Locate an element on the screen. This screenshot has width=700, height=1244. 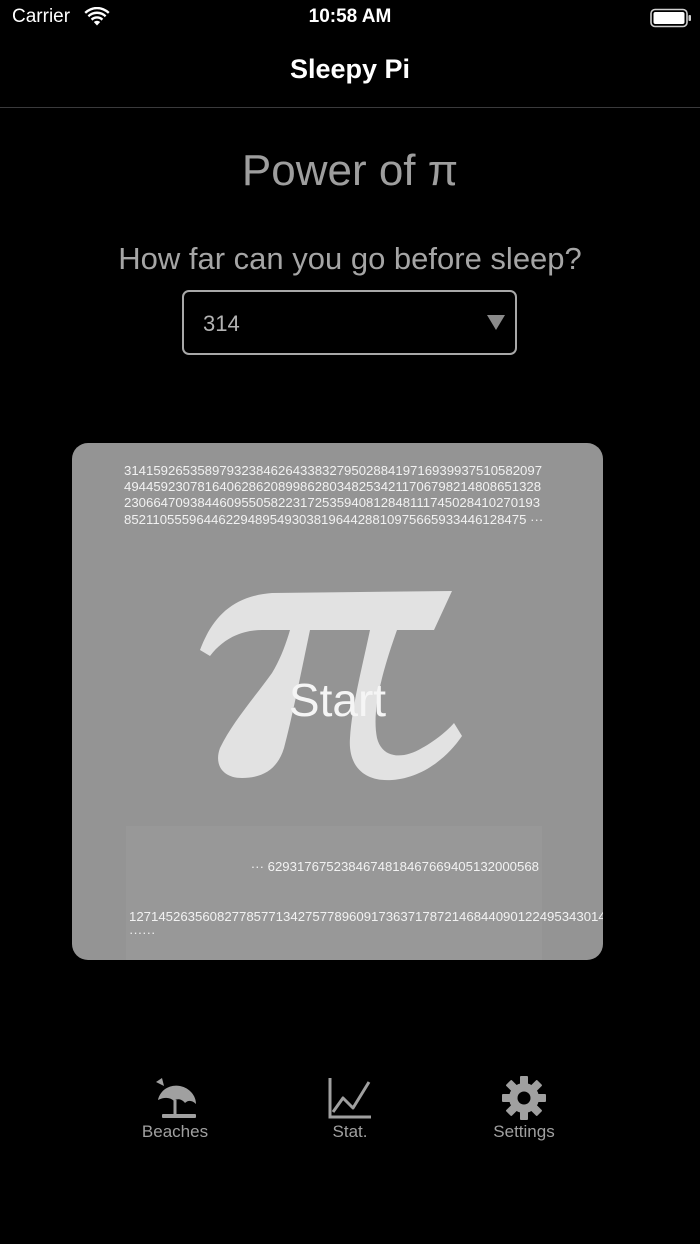
tab-stat: Stat. is located at coordinates (350, 1109).